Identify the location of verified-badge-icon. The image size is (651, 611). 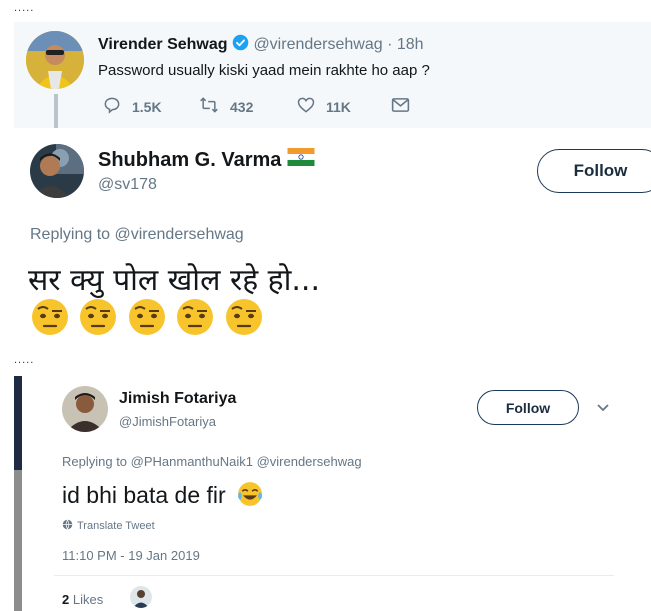
(240, 45).